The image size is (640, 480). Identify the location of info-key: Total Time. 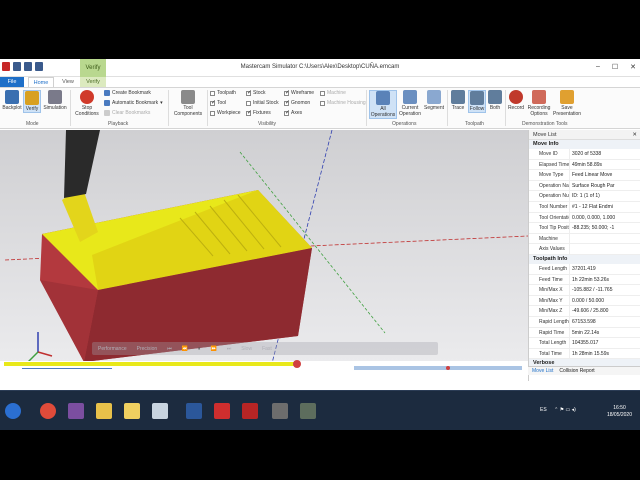
(550, 353).